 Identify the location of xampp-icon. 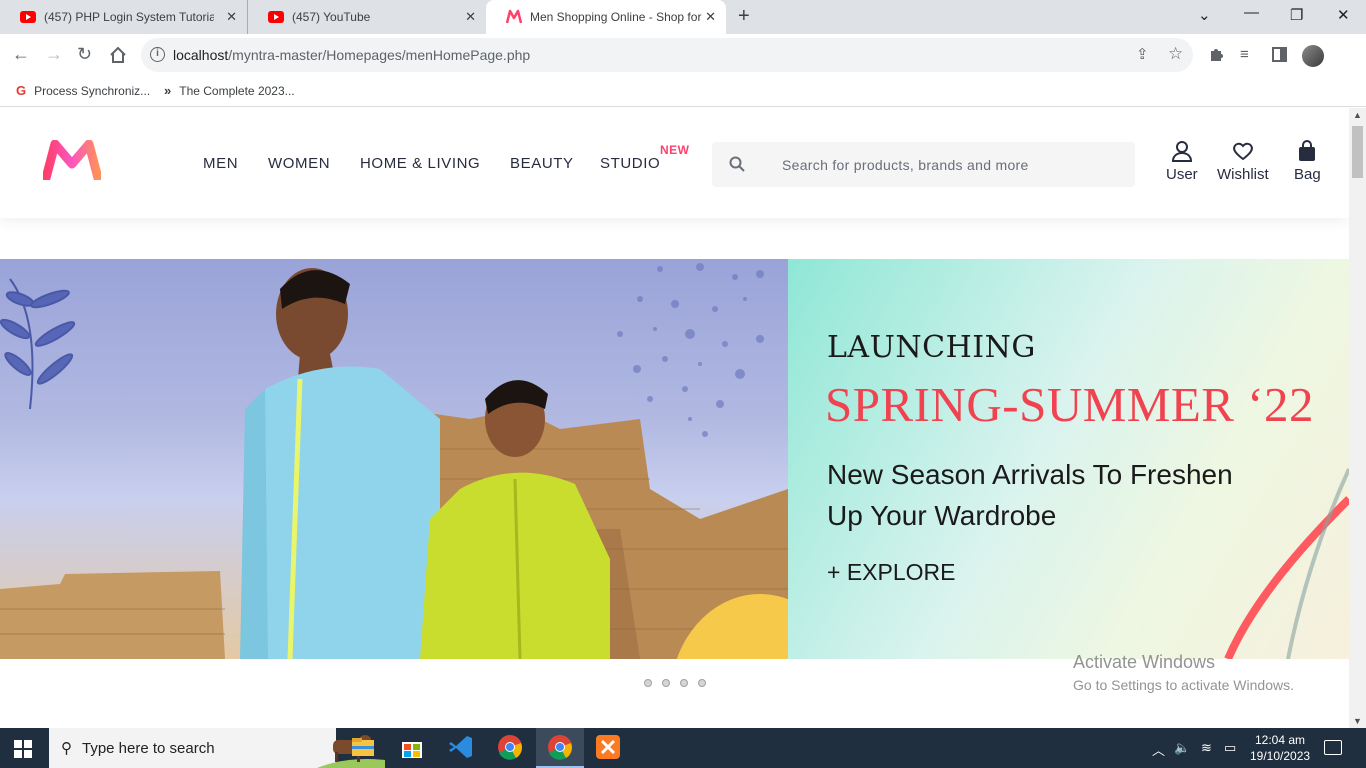
(608, 747).